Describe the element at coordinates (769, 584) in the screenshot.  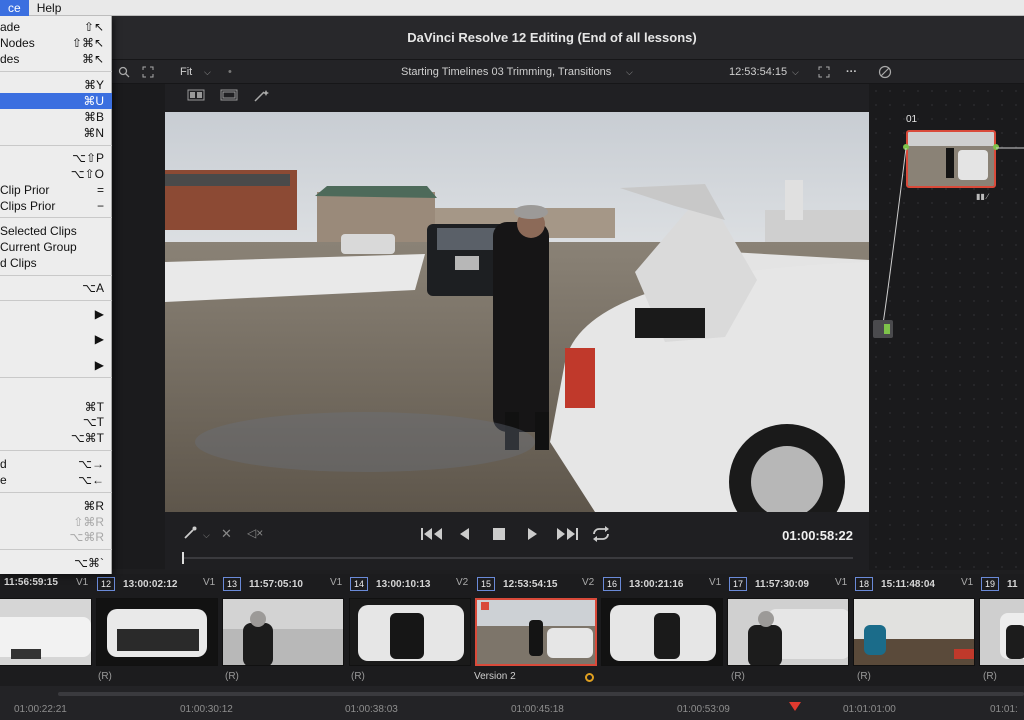
I see `clip-header-17: 17 11:57:30:09` at that location.